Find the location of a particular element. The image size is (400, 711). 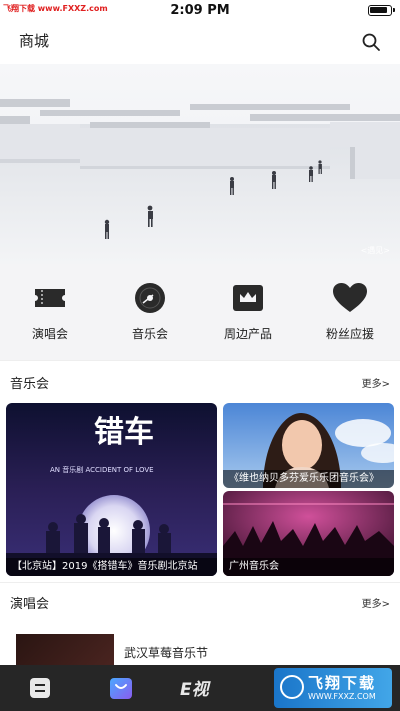

music-section-header: 音乐会 更多> is located at coordinates (200, 381).